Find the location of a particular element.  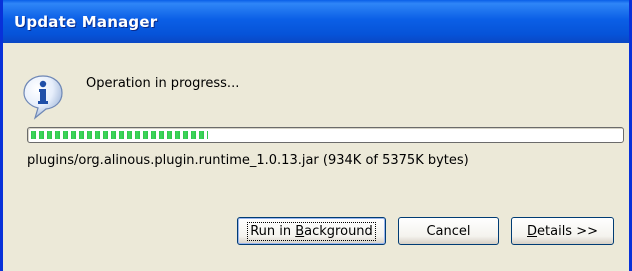

details-button: Details >> is located at coordinates (562, 231).